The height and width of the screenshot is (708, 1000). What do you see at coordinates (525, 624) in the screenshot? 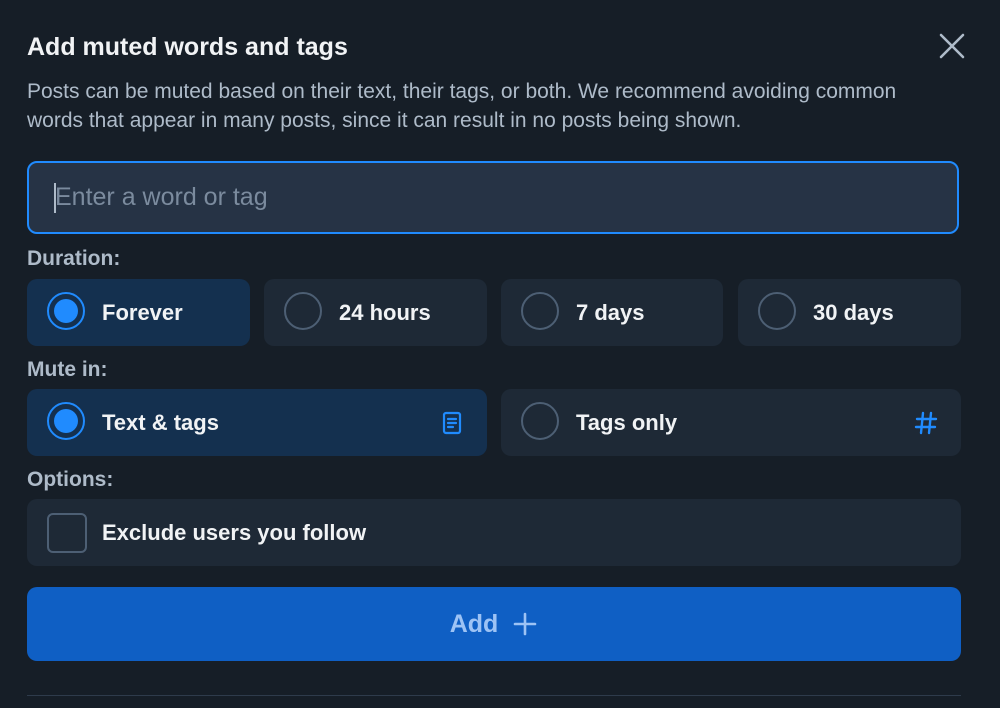
I see `plus-icon` at bounding box center [525, 624].